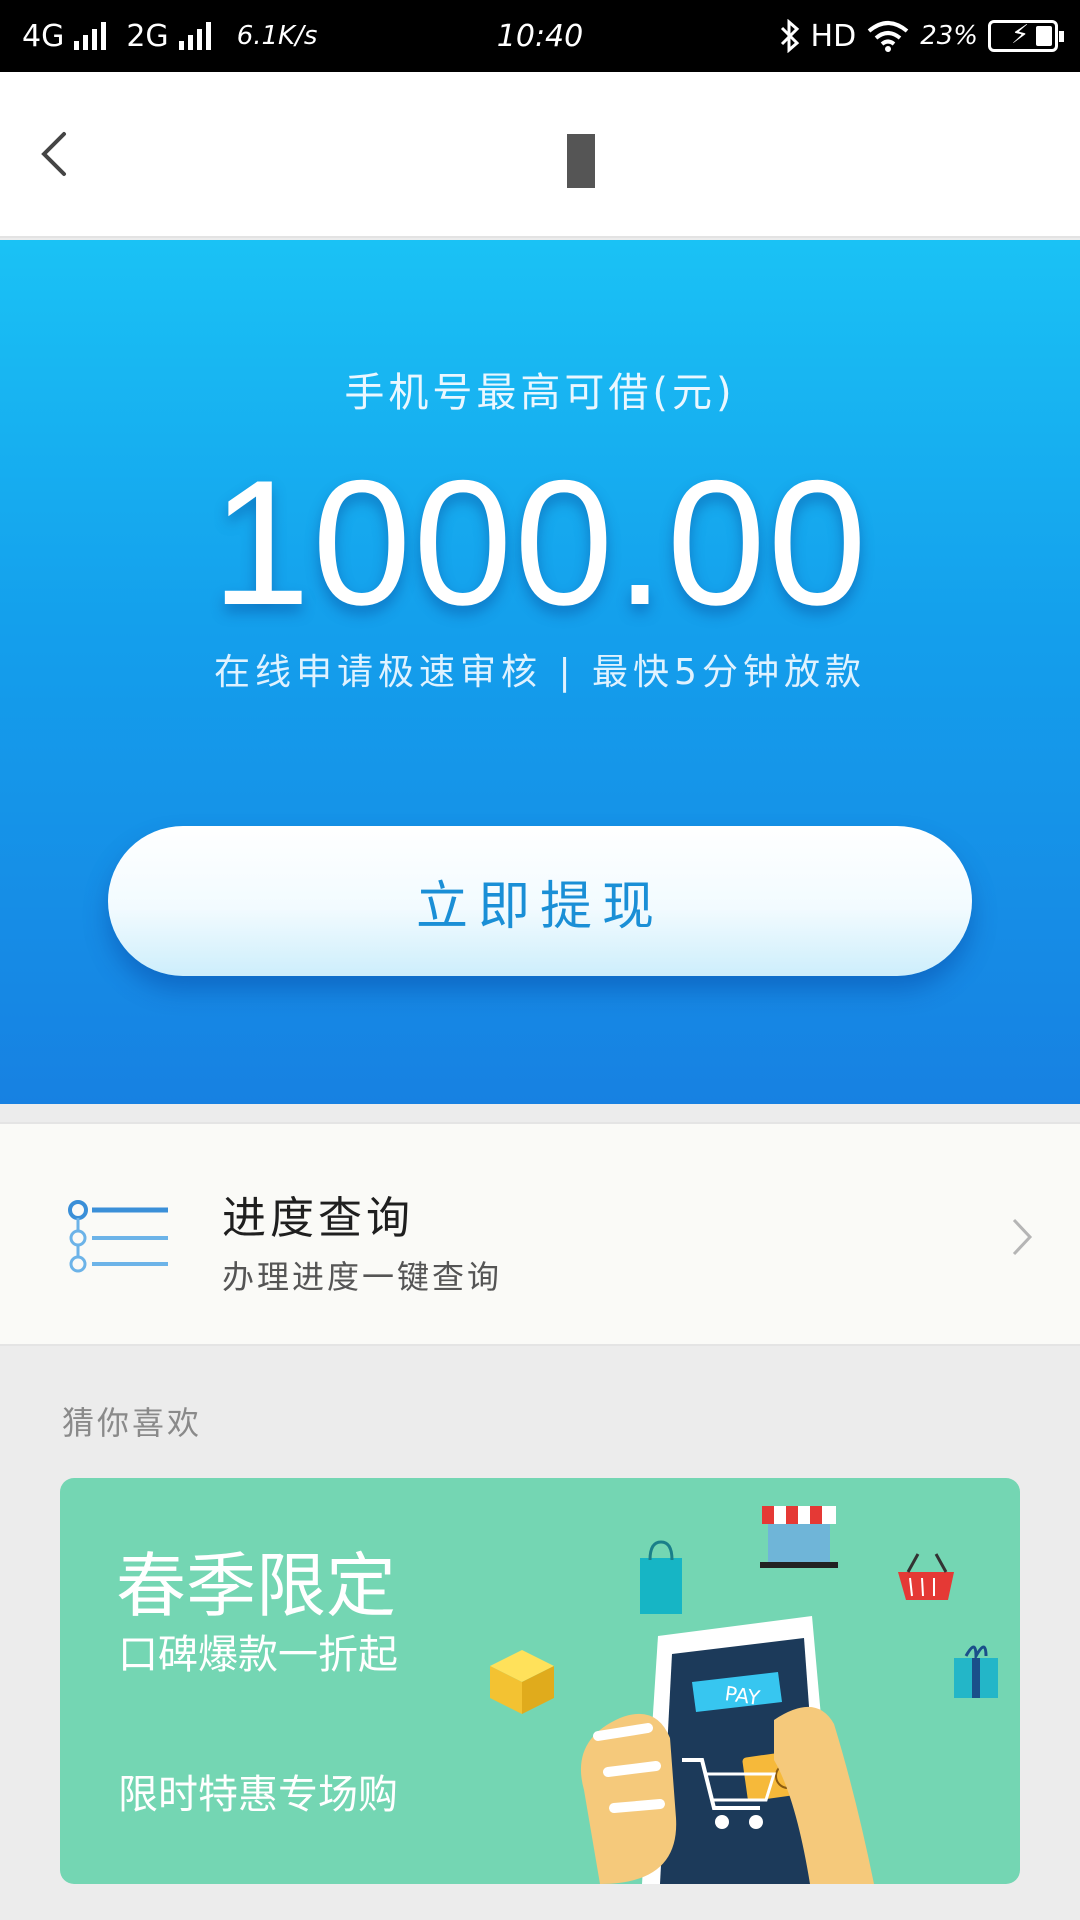 Image resolution: width=1080 pixels, height=1920 pixels. What do you see at coordinates (926, 1576) in the screenshot?
I see `basket-icon` at bounding box center [926, 1576].